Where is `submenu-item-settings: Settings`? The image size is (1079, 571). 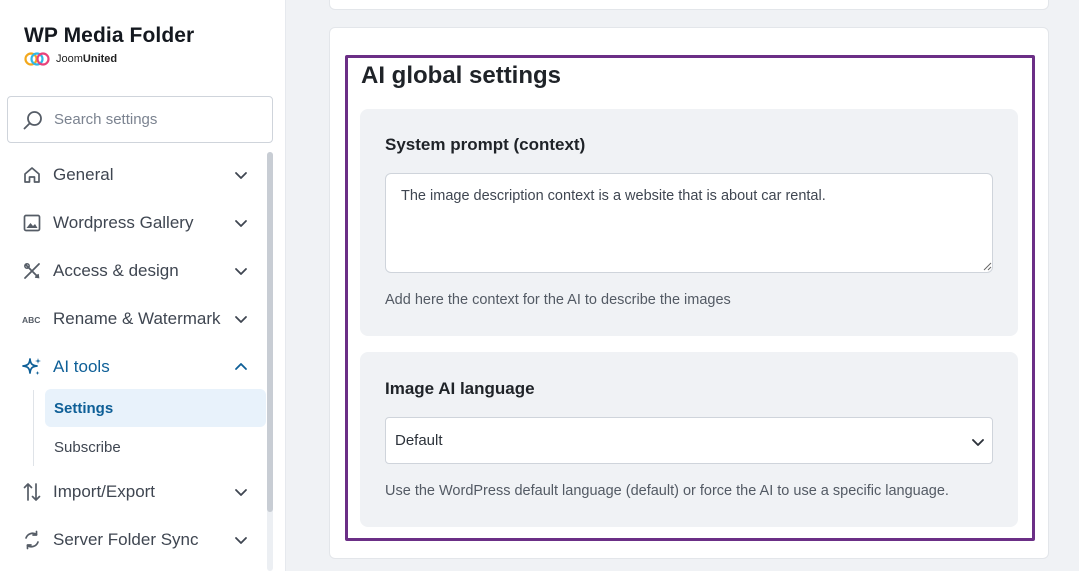 submenu-item-settings: Settings is located at coordinates (155, 408).